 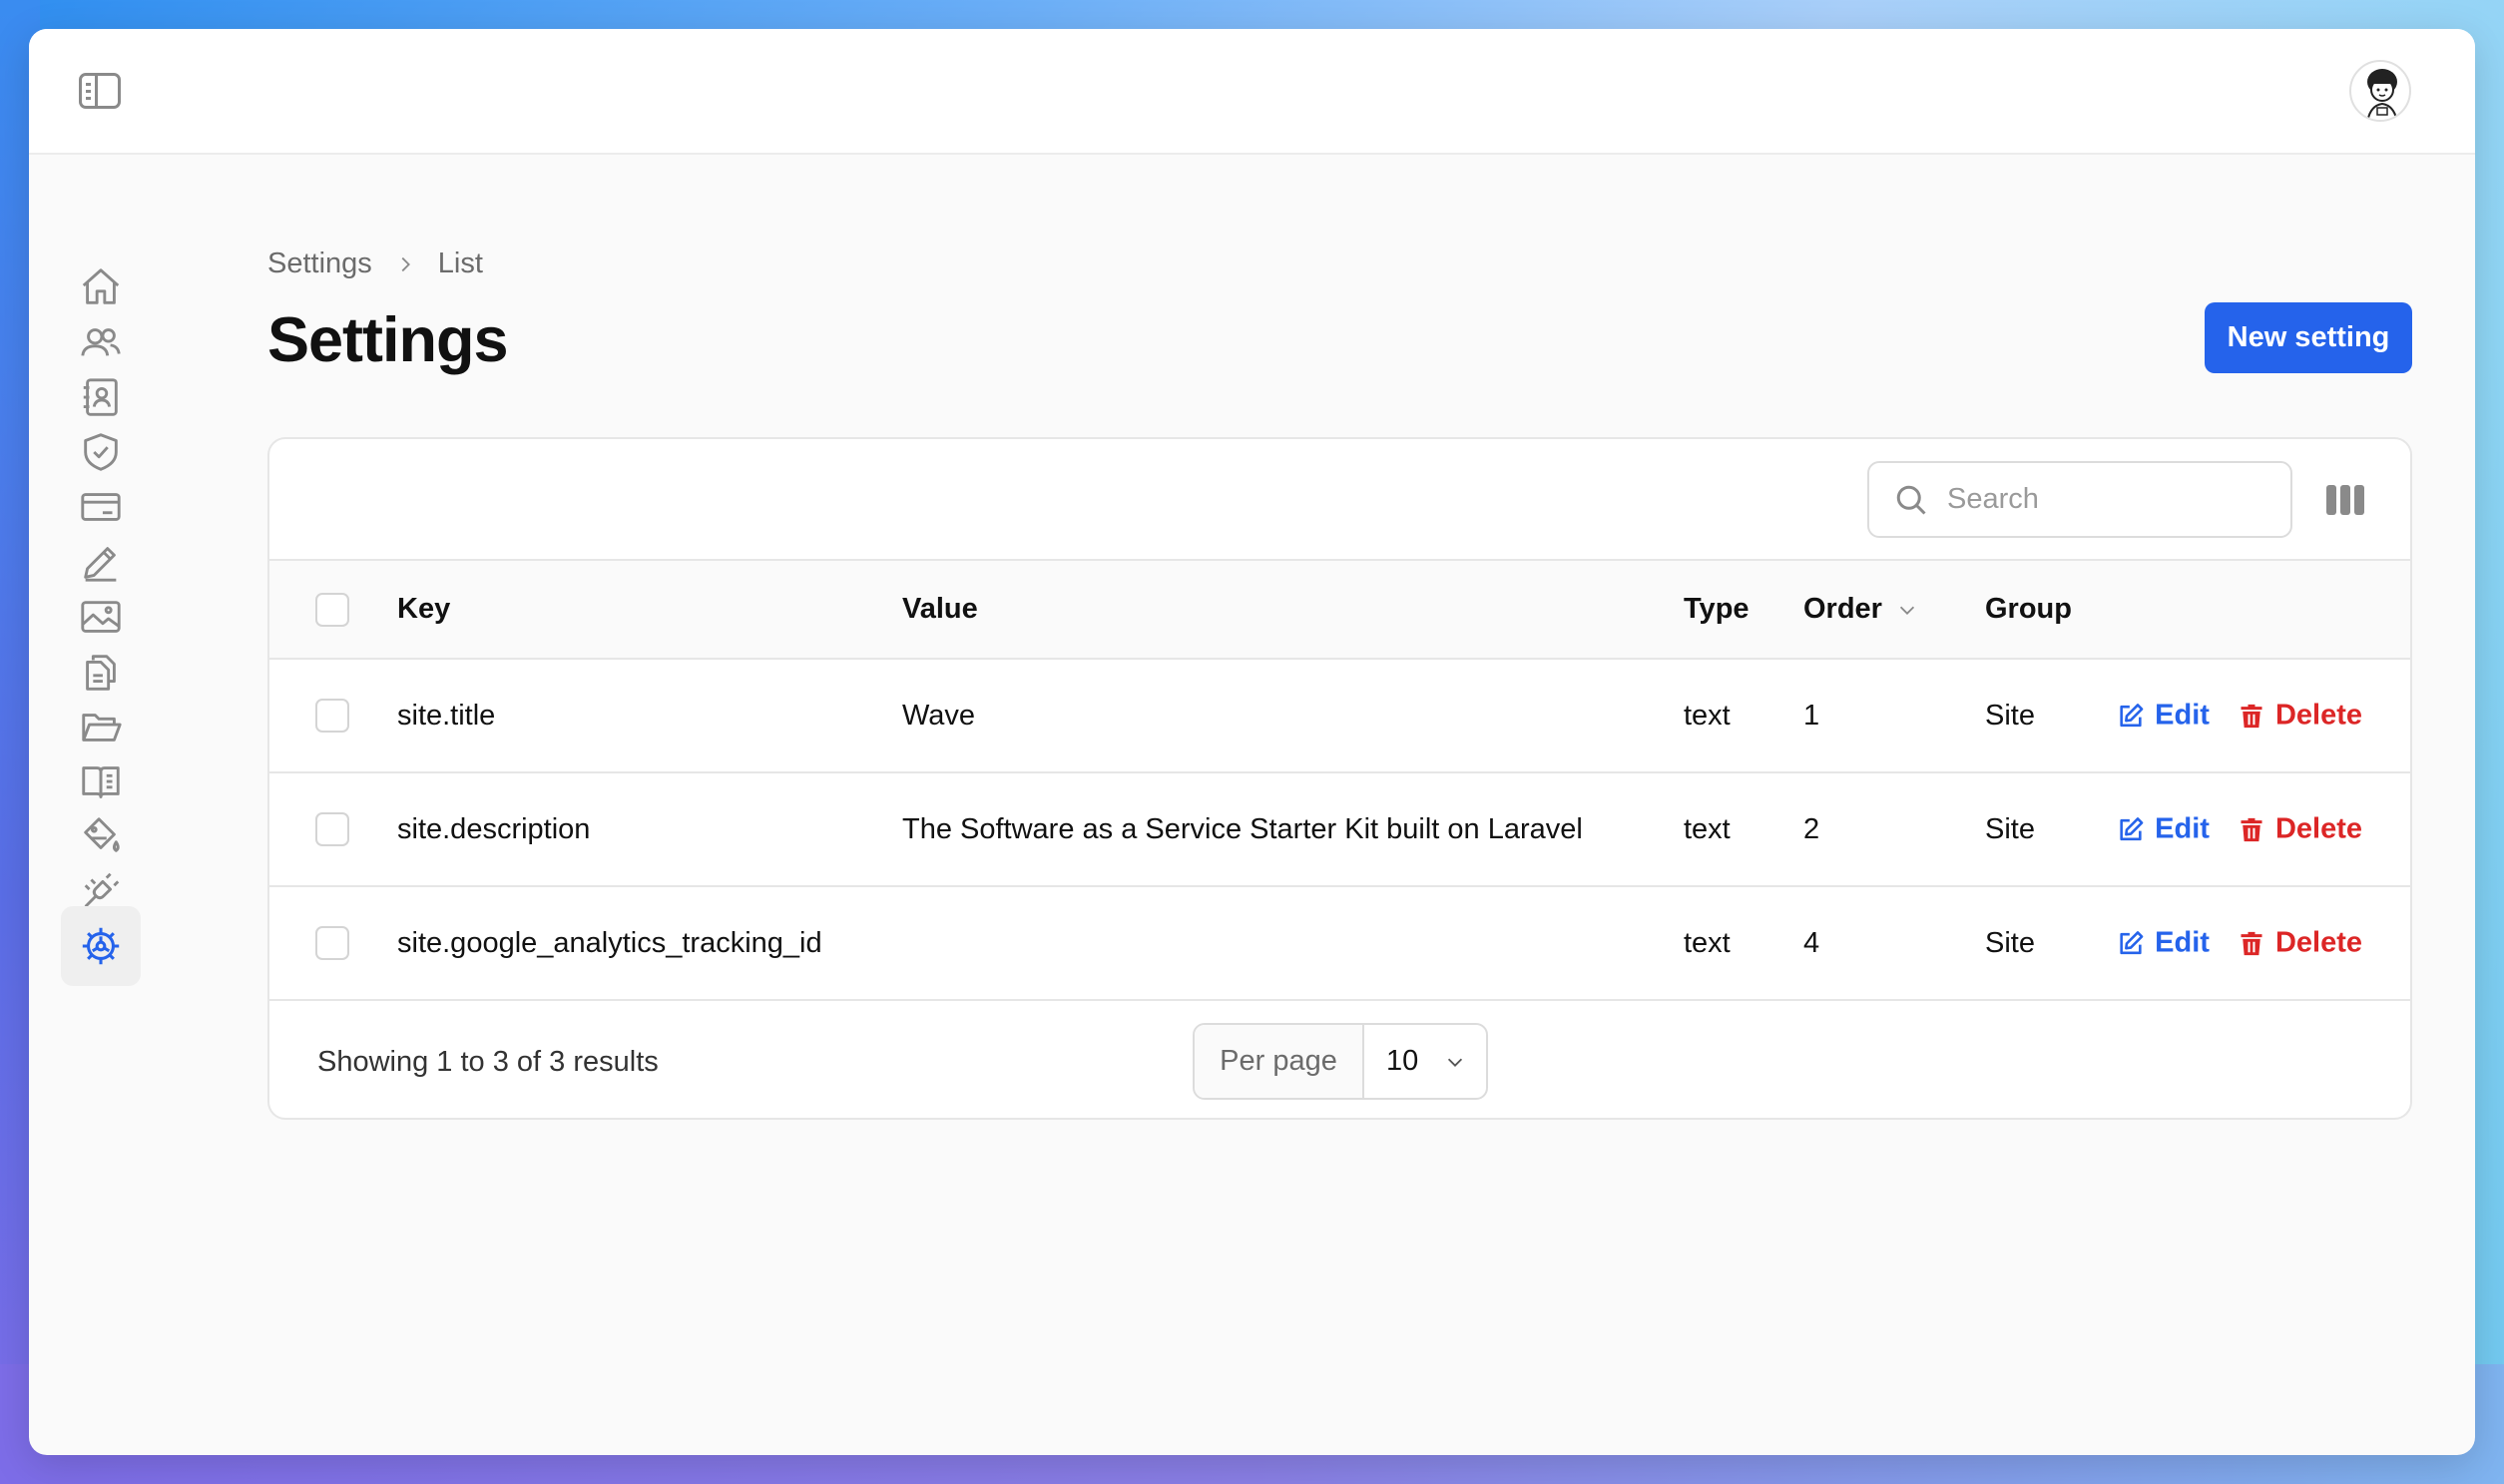 I want to click on cell-order: 1, so click(x=1811, y=715).